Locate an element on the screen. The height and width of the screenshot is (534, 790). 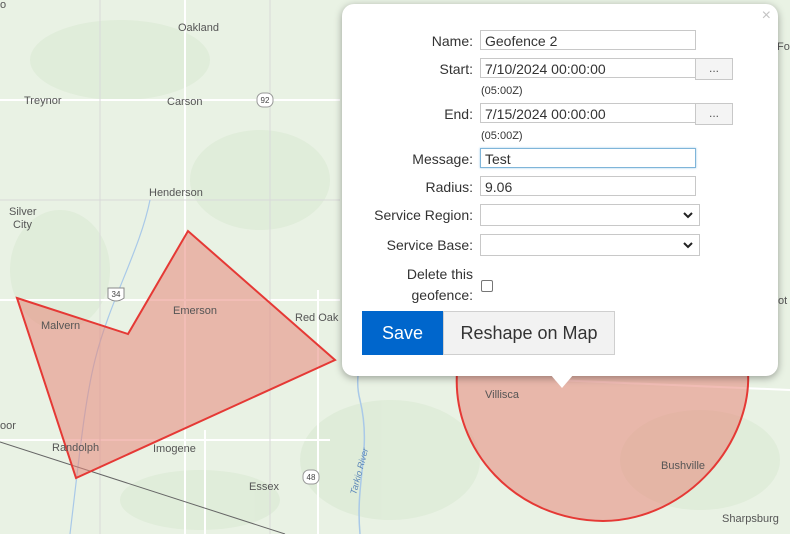
service-region-label: Service Region: is located at coordinates (423, 215).